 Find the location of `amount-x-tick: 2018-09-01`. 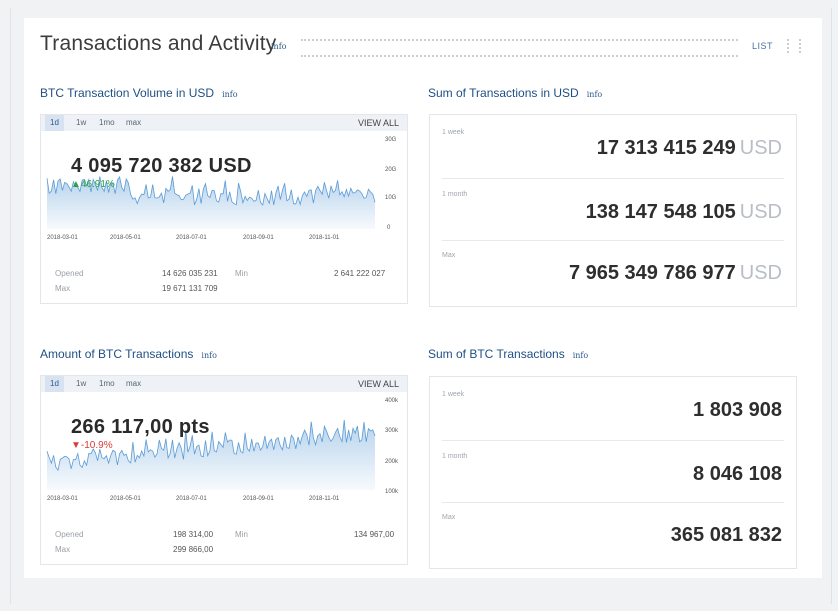

amount-x-tick: 2018-09-01 is located at coordinates (258, 499).